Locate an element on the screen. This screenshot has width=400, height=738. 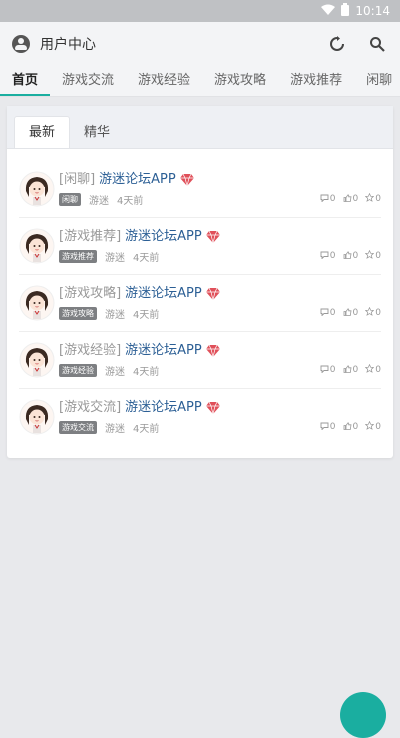
tab-game-guide: 游戏攻略 is located at coordinates (240, 82).